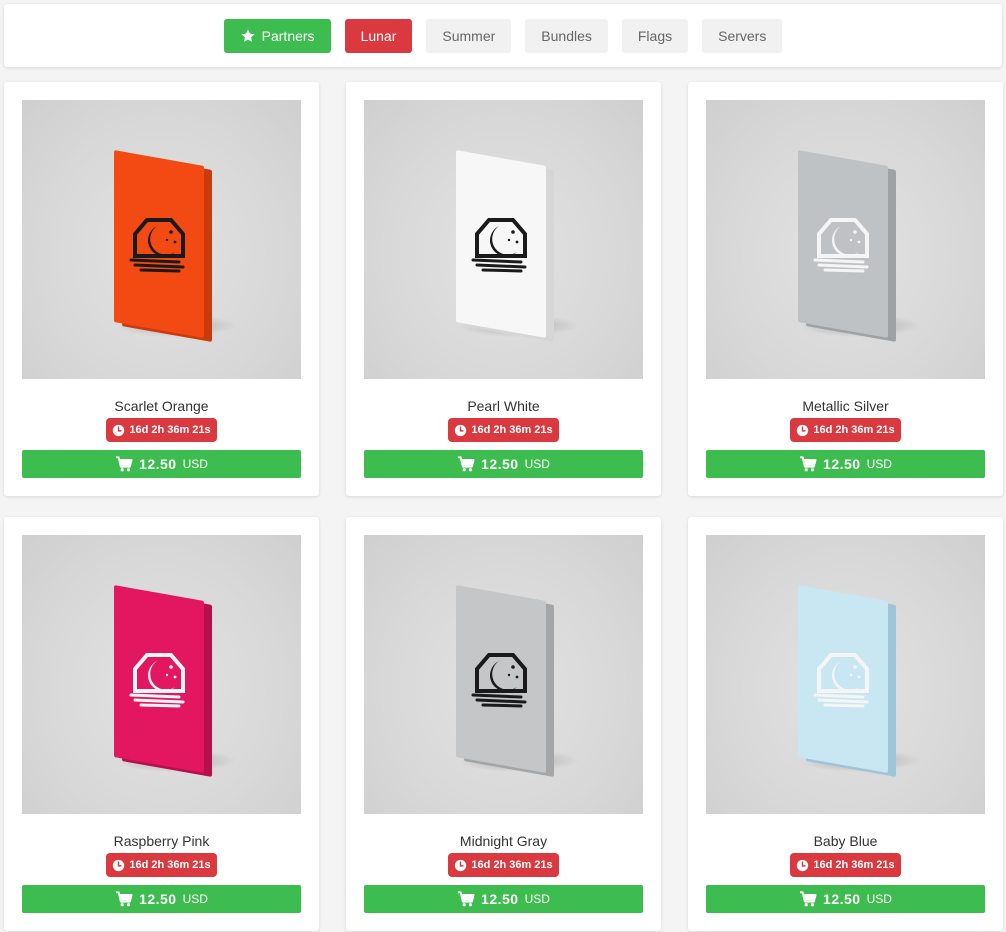 This screenshot has height=932, width=1006. I want to click on tab-label: Lunar, so click(378, 35).